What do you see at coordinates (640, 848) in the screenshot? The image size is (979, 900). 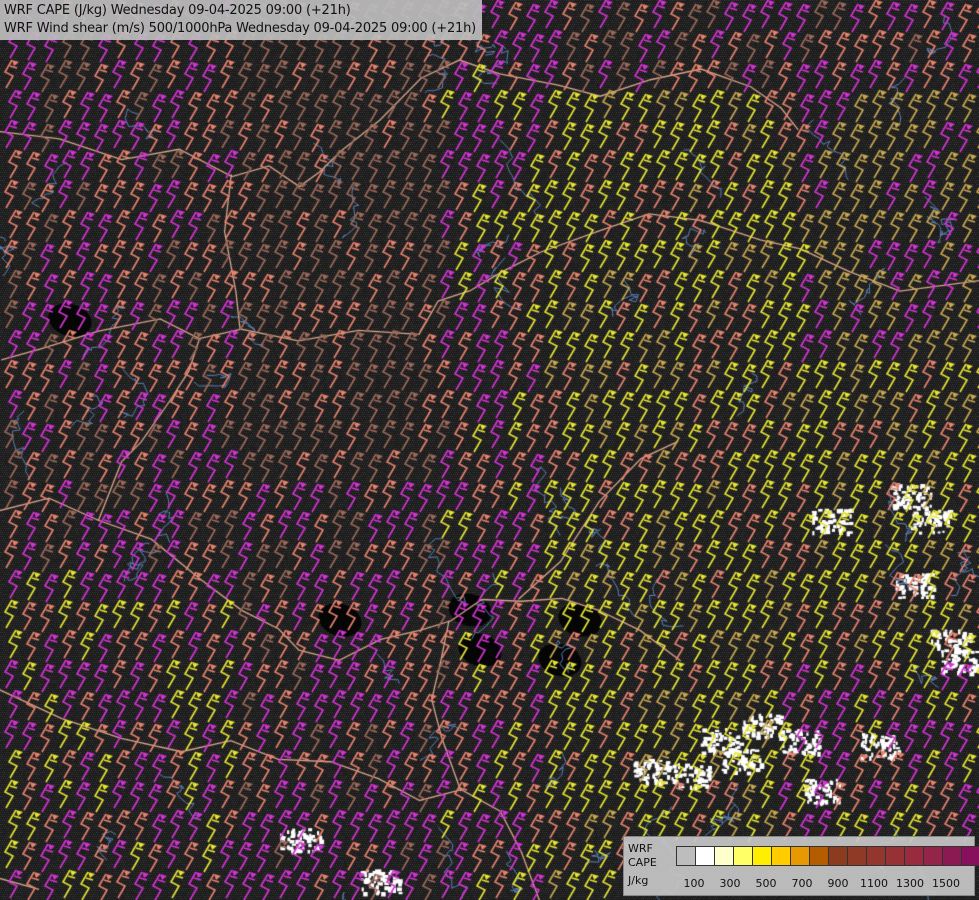 I see `legend-label-model: WRF` at bounding box center [640, 848].